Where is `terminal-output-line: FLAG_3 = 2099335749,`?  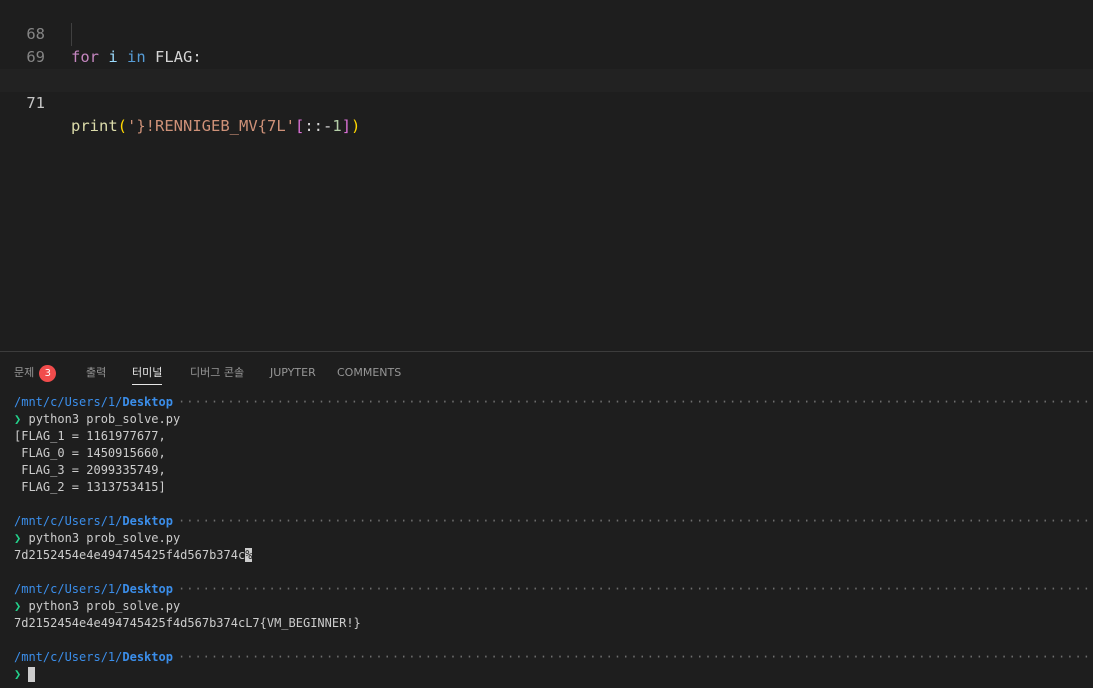
terminal-output-line: FLAG_3 = 2099335749, is located at coordinates (90, 470).